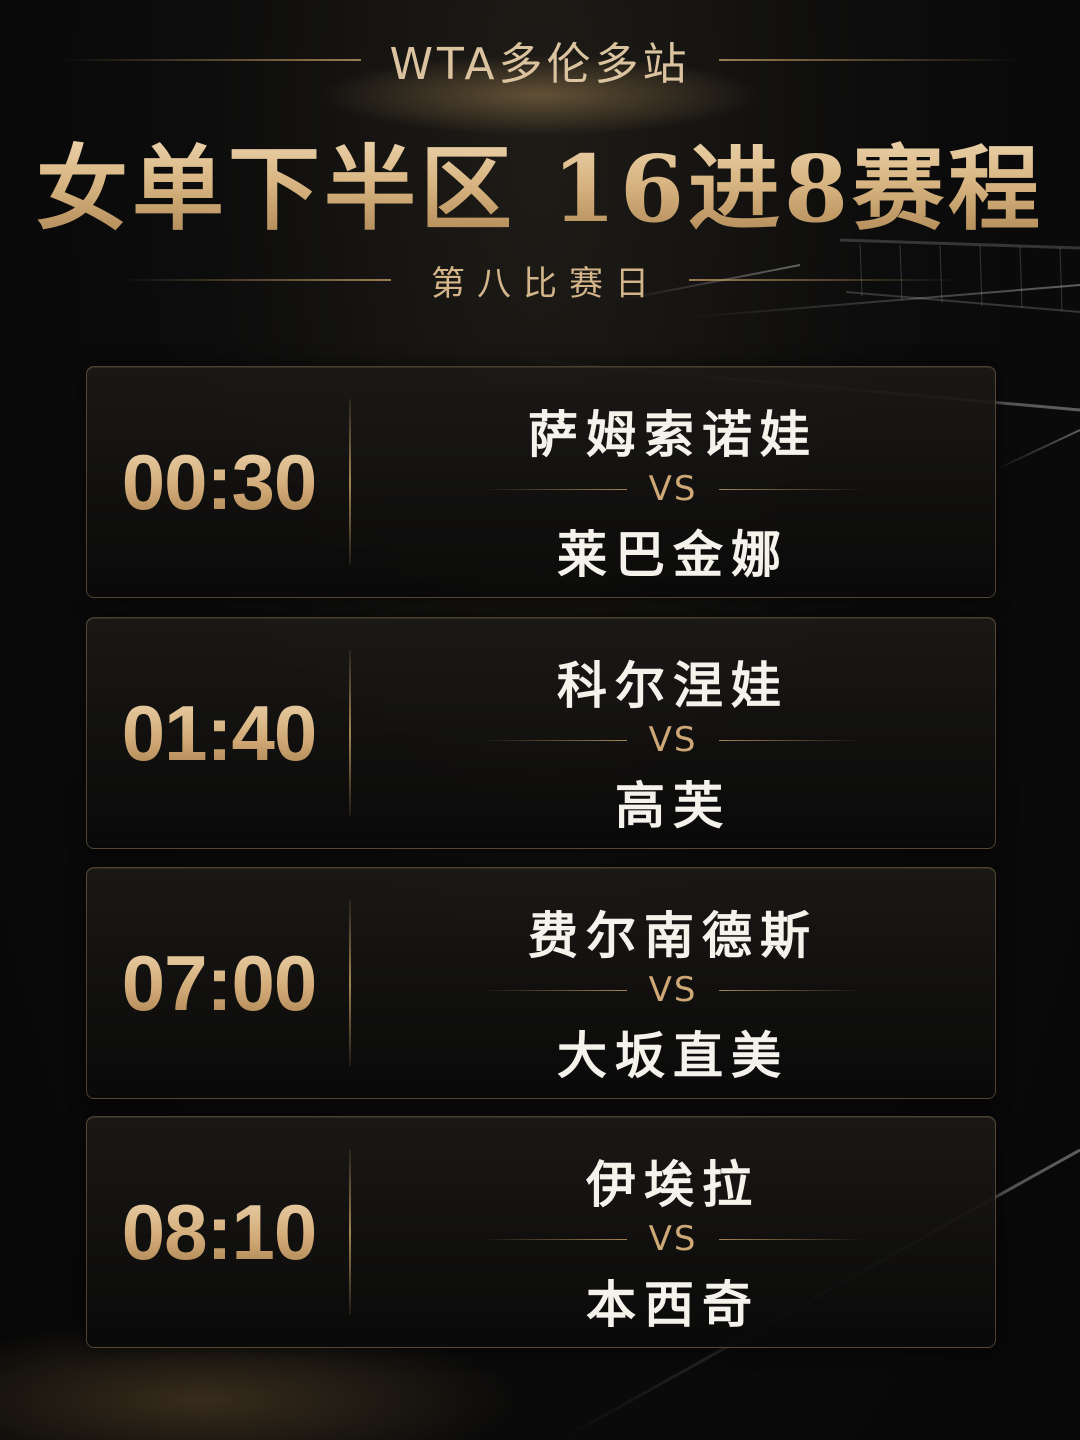  I want to click on player-one: 萨姆索诺娃, so click(673, 435).